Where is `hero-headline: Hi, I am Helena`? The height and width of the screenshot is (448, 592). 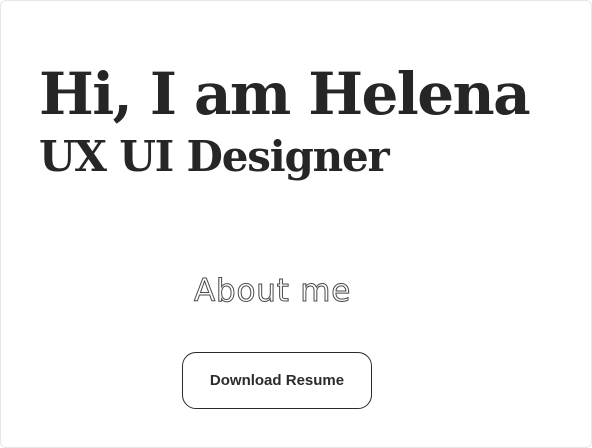 hero-headline: Hi, I am Helena is located at coordinates (285, 94).